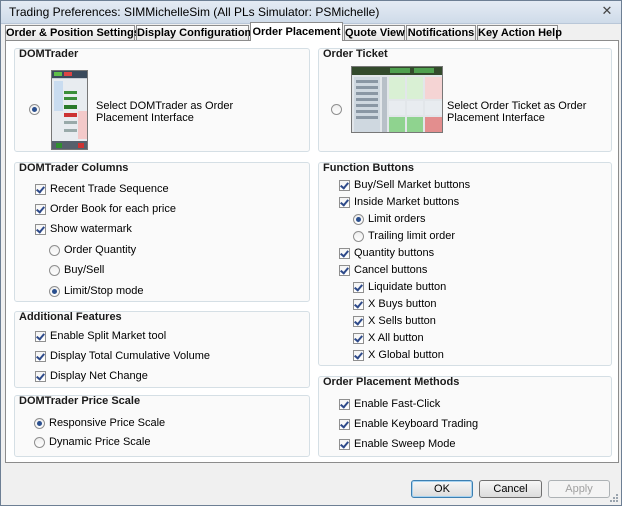 The image size is (624, 508). I want to click on domtrader-preview-graphic, so click(69, 110).